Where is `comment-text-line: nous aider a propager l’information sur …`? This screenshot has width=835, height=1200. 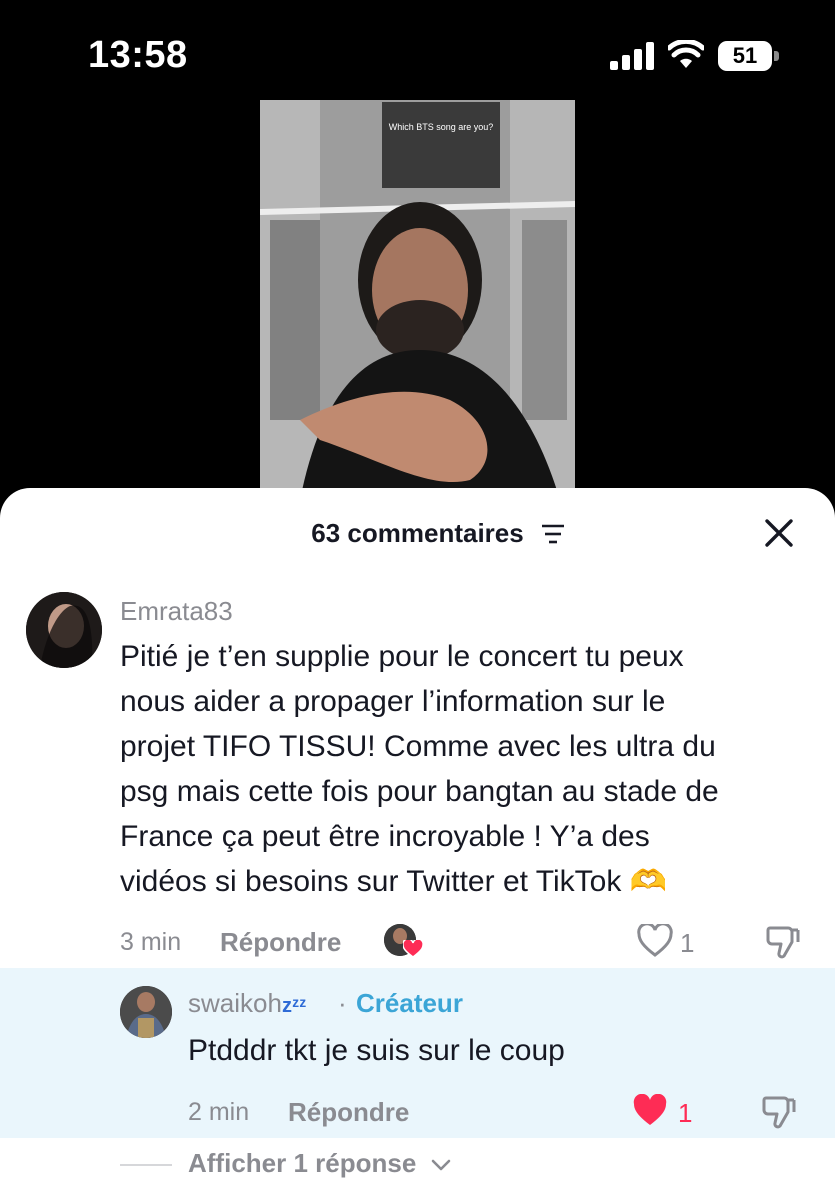
comment-text-line: nous aider a propager l’information sur … is located at coordinates (393, 701).